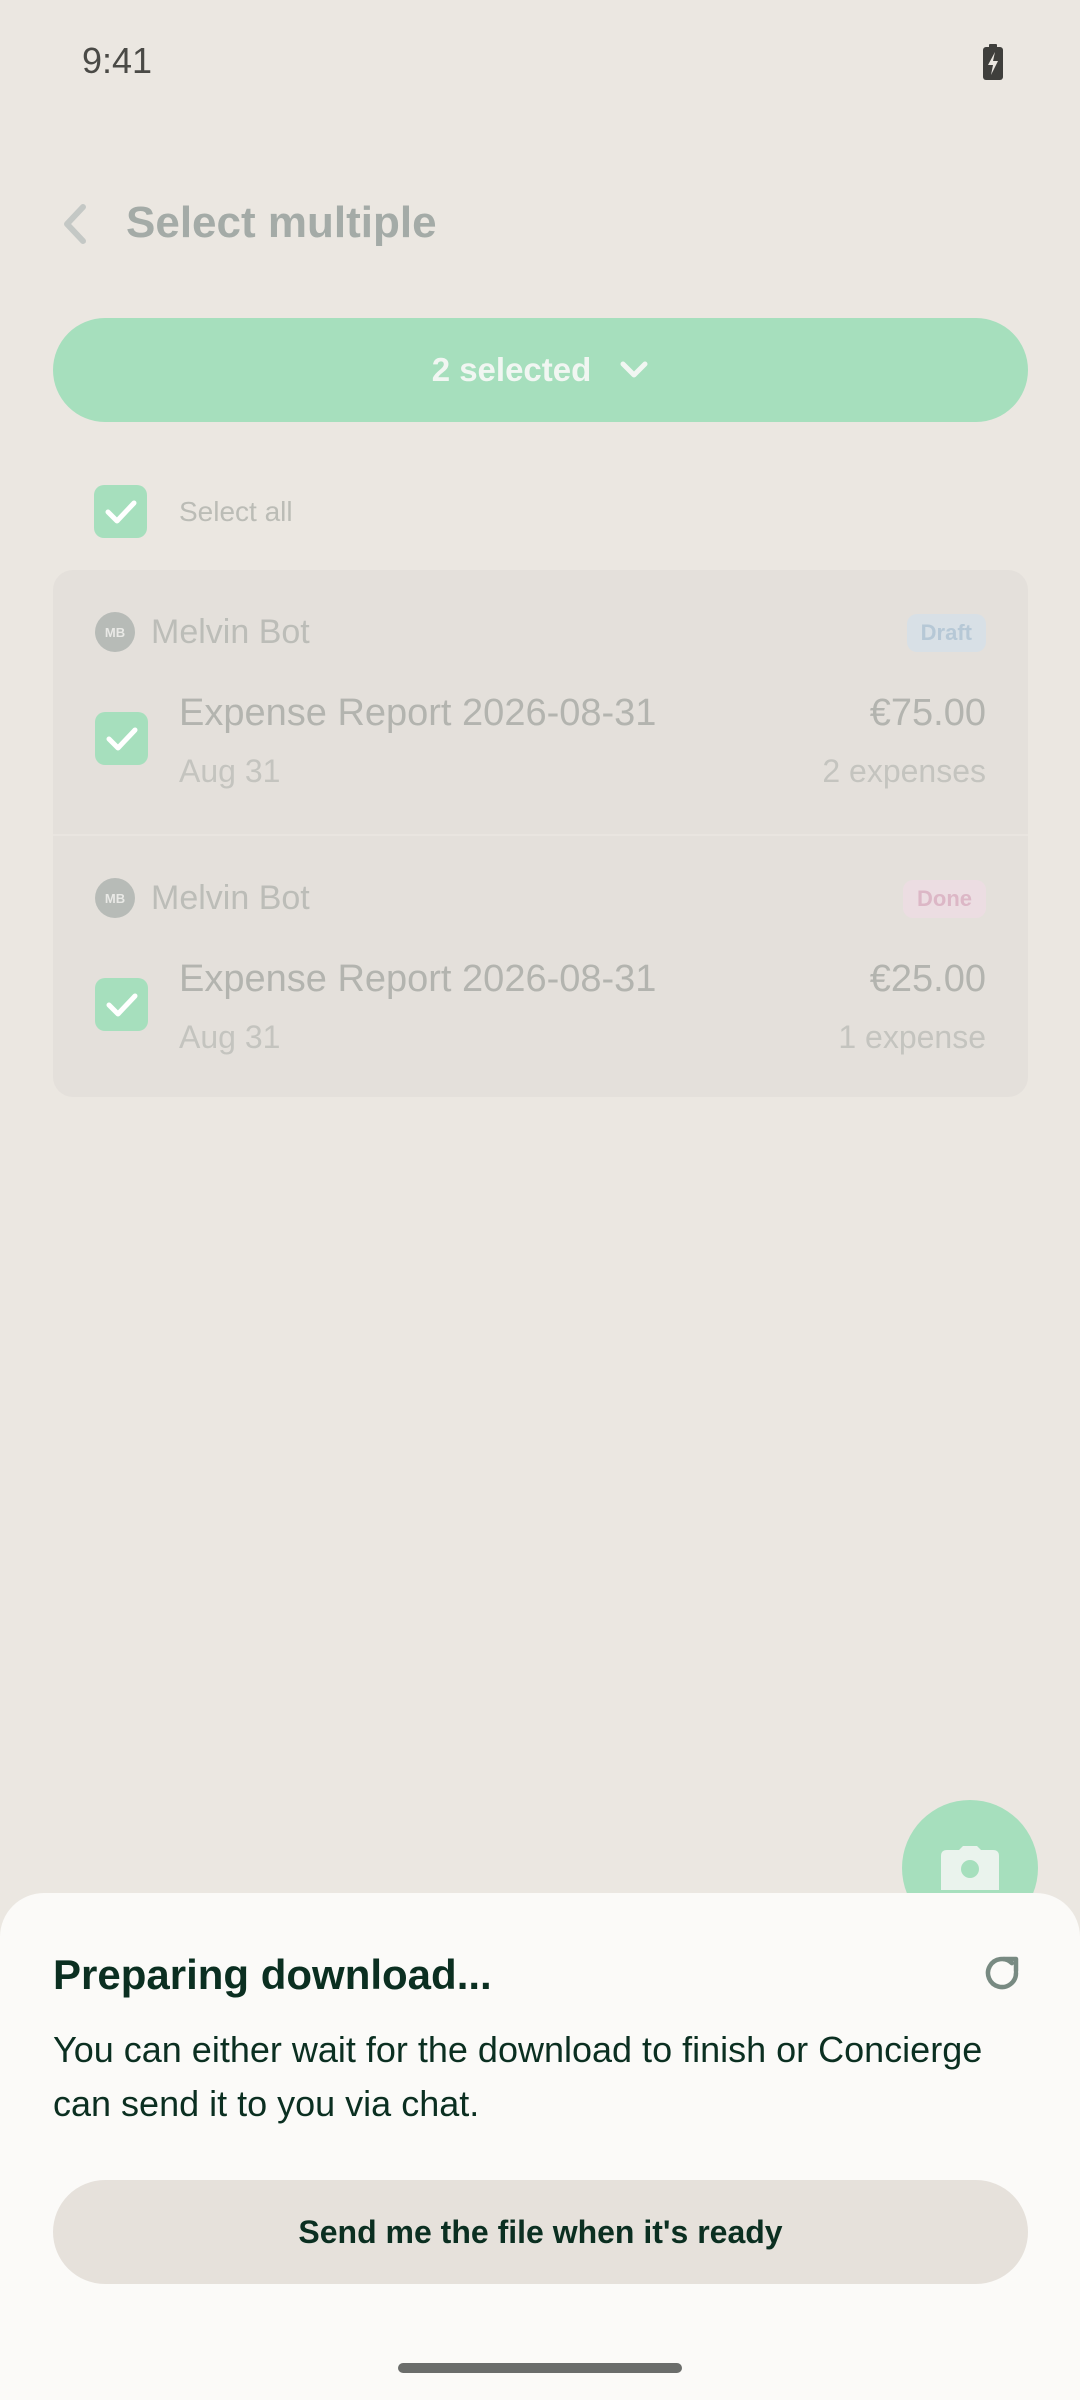 This screenshot has width=1080, height=2400. What do you see at coordinates (912, 1037) in the screenshot?
I see `expense-count: 1 expense` at bounding box center [912, 1037].